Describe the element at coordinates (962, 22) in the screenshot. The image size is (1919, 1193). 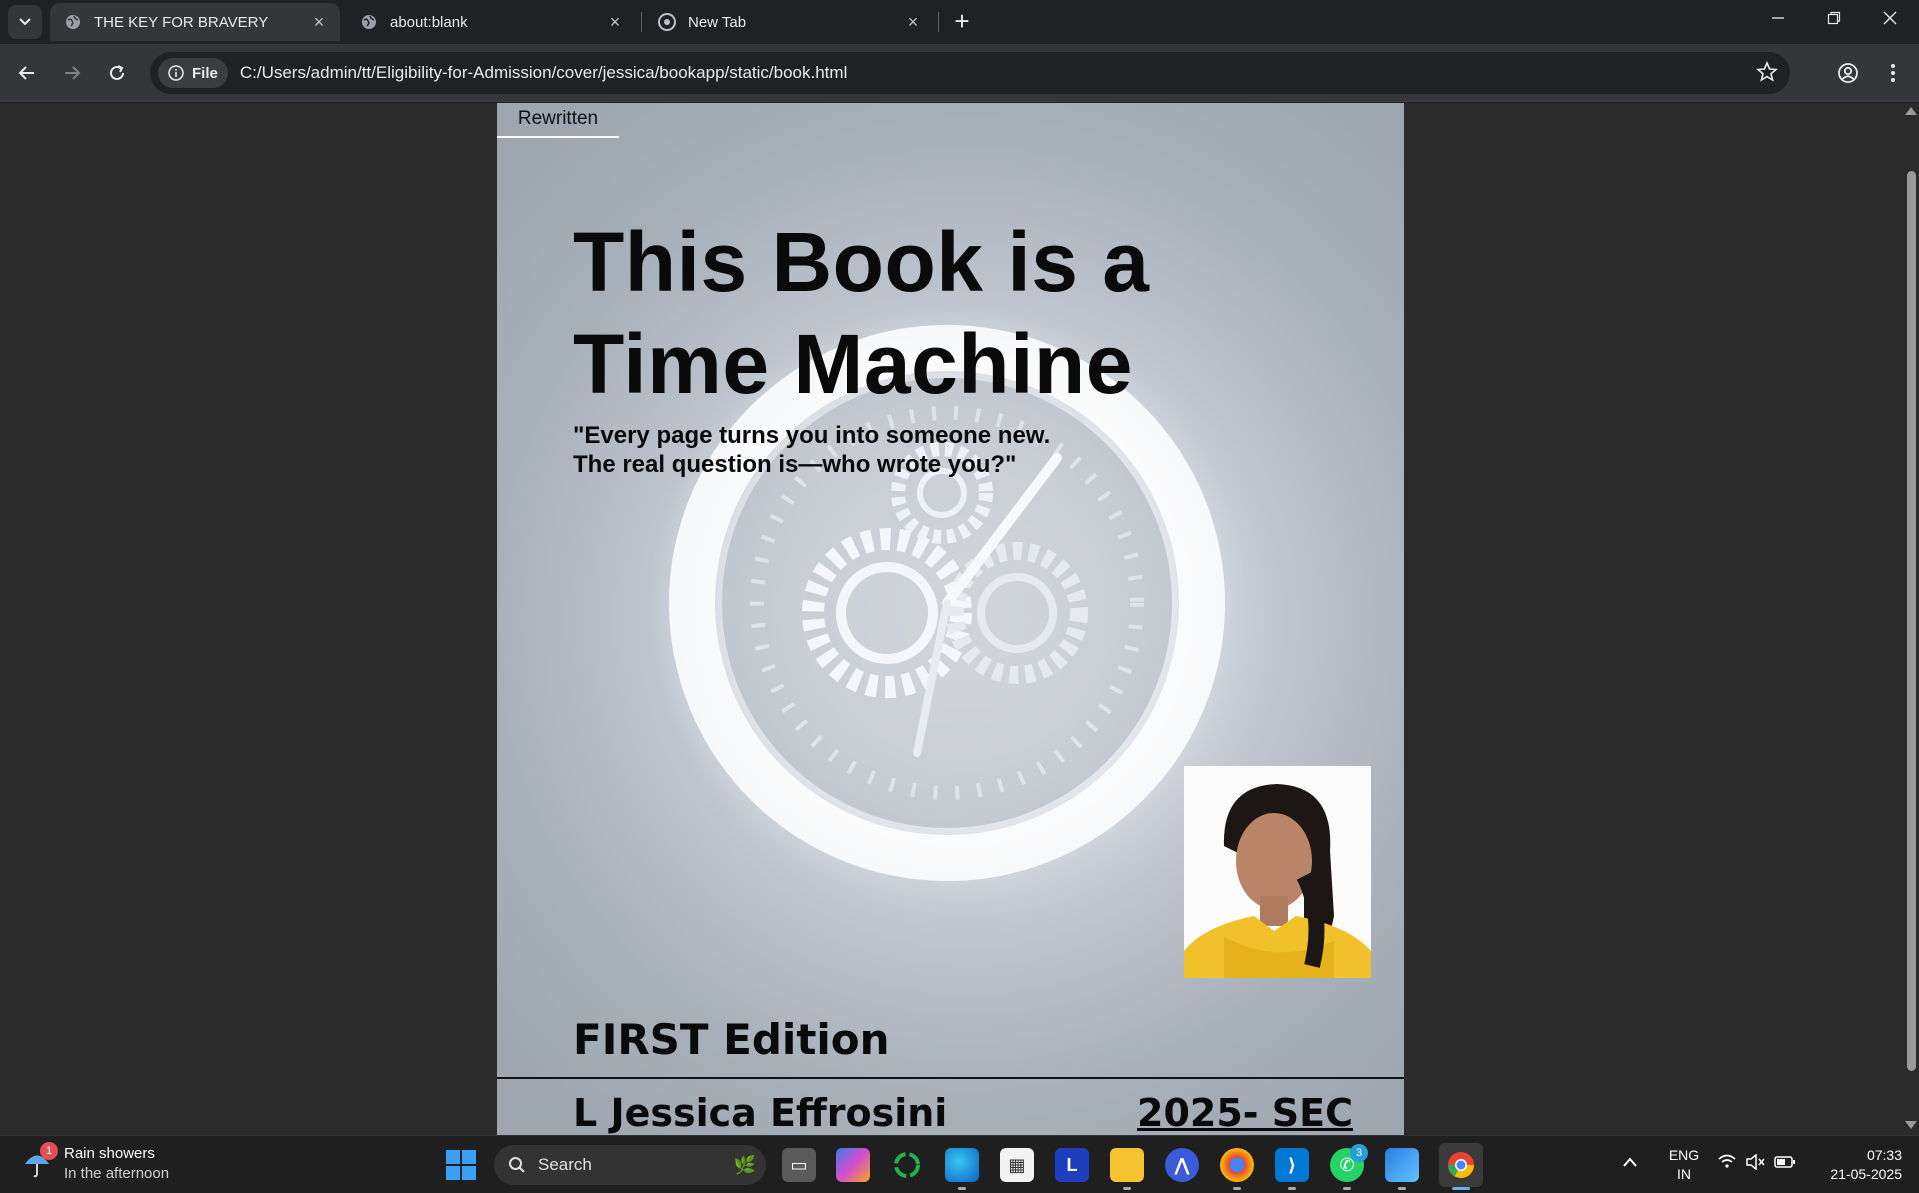
I see `new-tab-button: +` at that location.